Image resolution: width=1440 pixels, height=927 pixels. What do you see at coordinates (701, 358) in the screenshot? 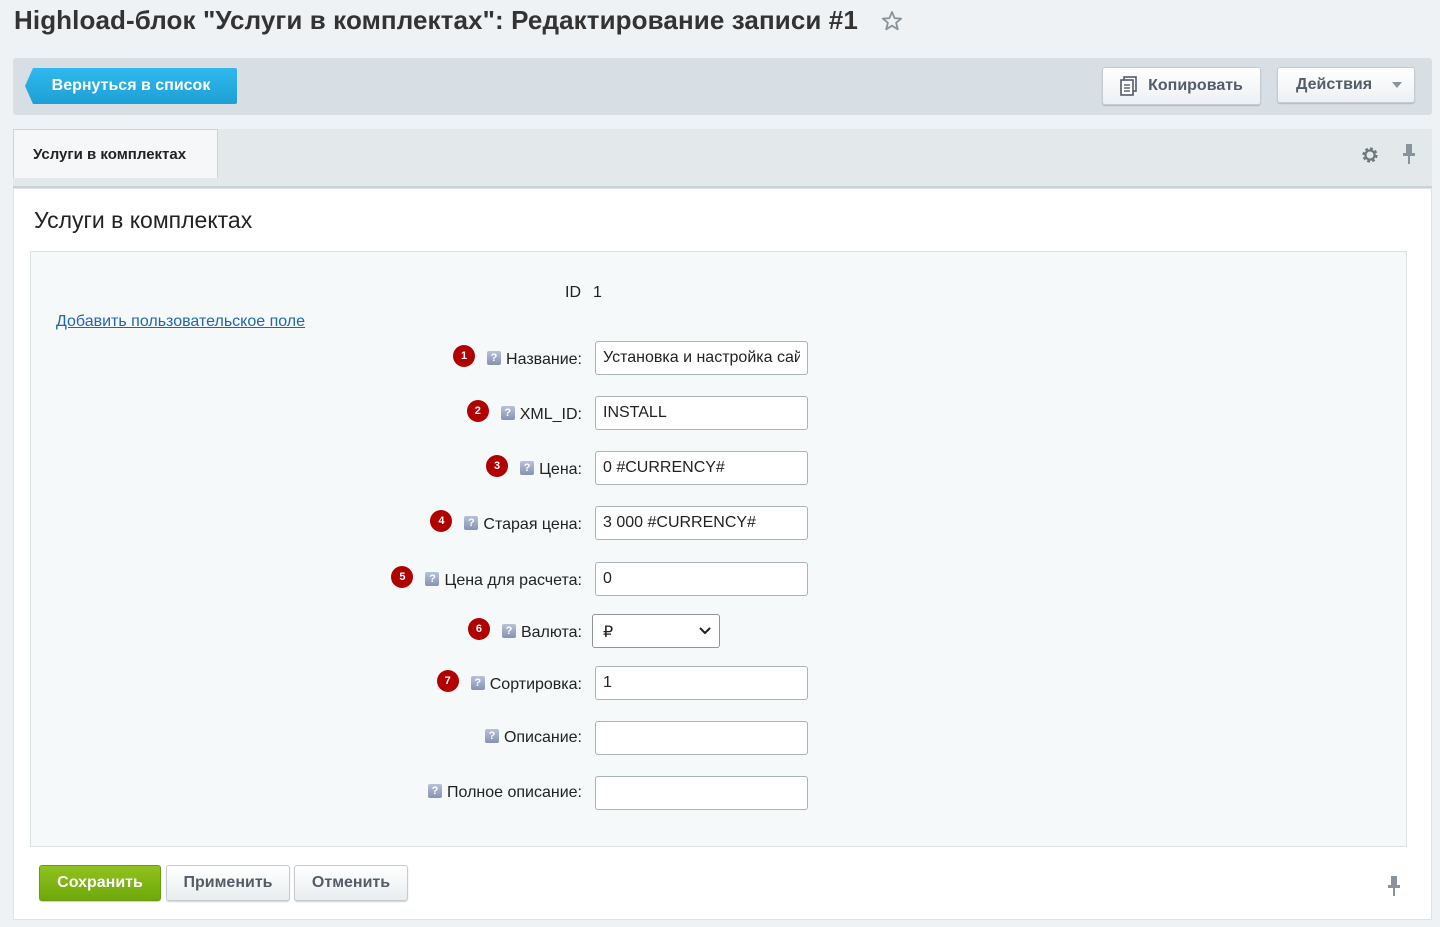
I see `name-input` at bounding box center [701, 358].